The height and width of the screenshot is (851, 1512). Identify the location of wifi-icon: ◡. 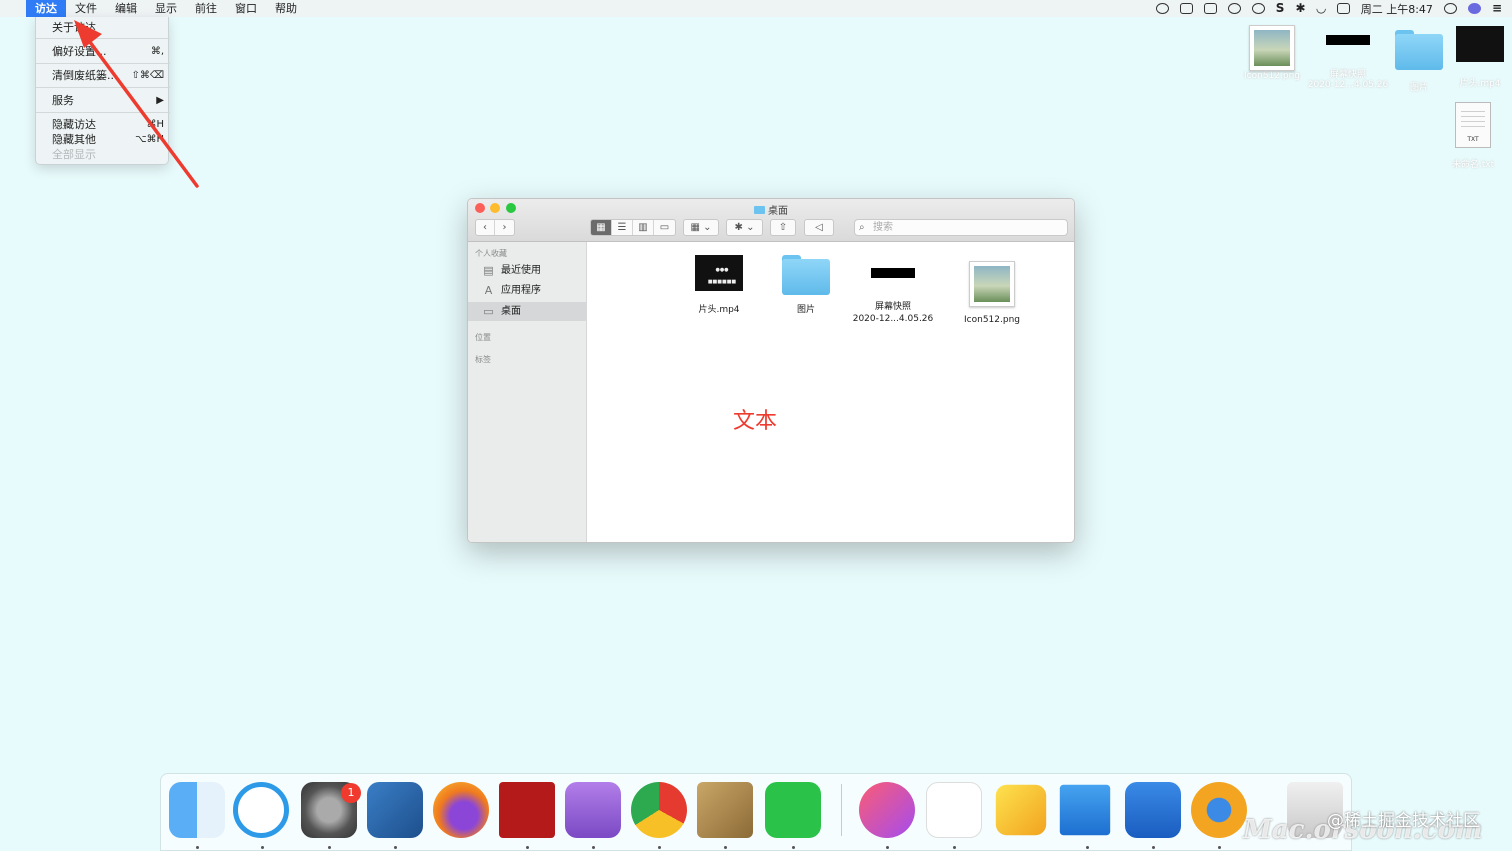
(1321, 8).